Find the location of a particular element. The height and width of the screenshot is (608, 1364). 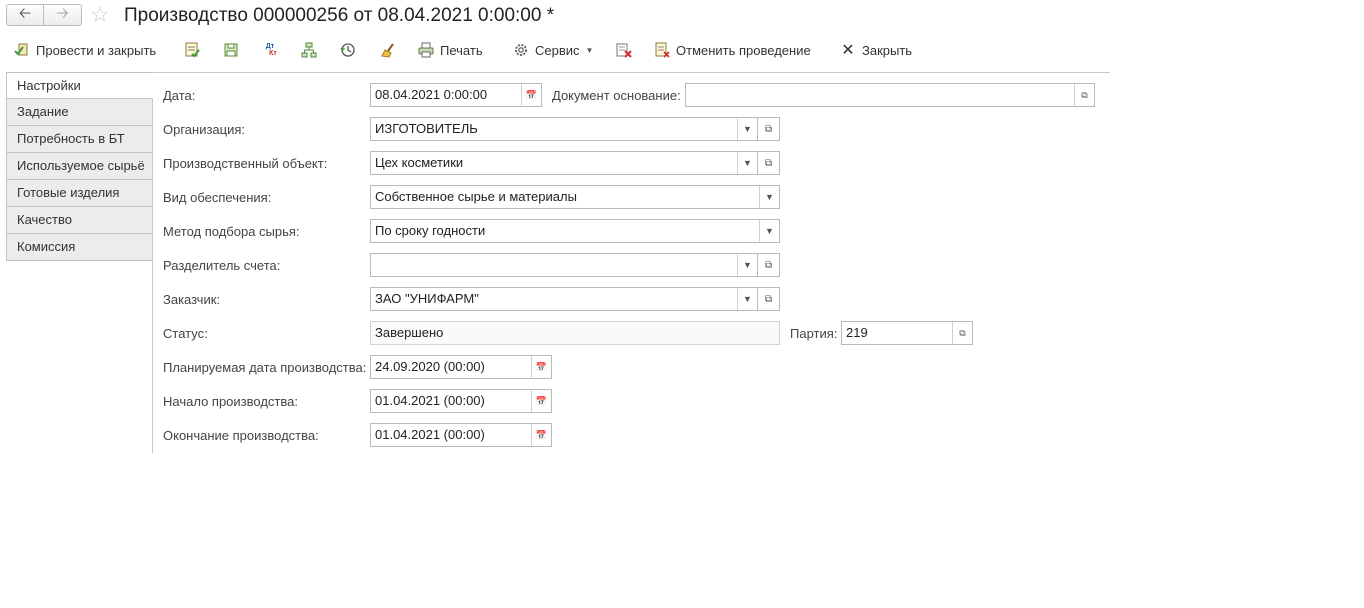

tab-raw-materials: Используемое сырьё is located at coordinates (79, 166).